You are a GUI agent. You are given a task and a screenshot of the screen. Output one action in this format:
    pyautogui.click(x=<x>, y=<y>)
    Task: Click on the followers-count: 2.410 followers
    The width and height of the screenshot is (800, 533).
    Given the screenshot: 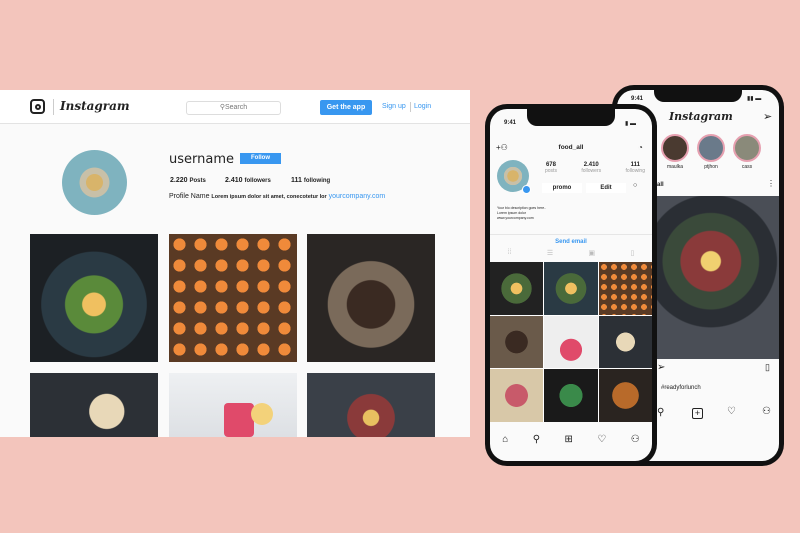 What is the action you would take?
    pyautogui.click(x=248, y=180)
    